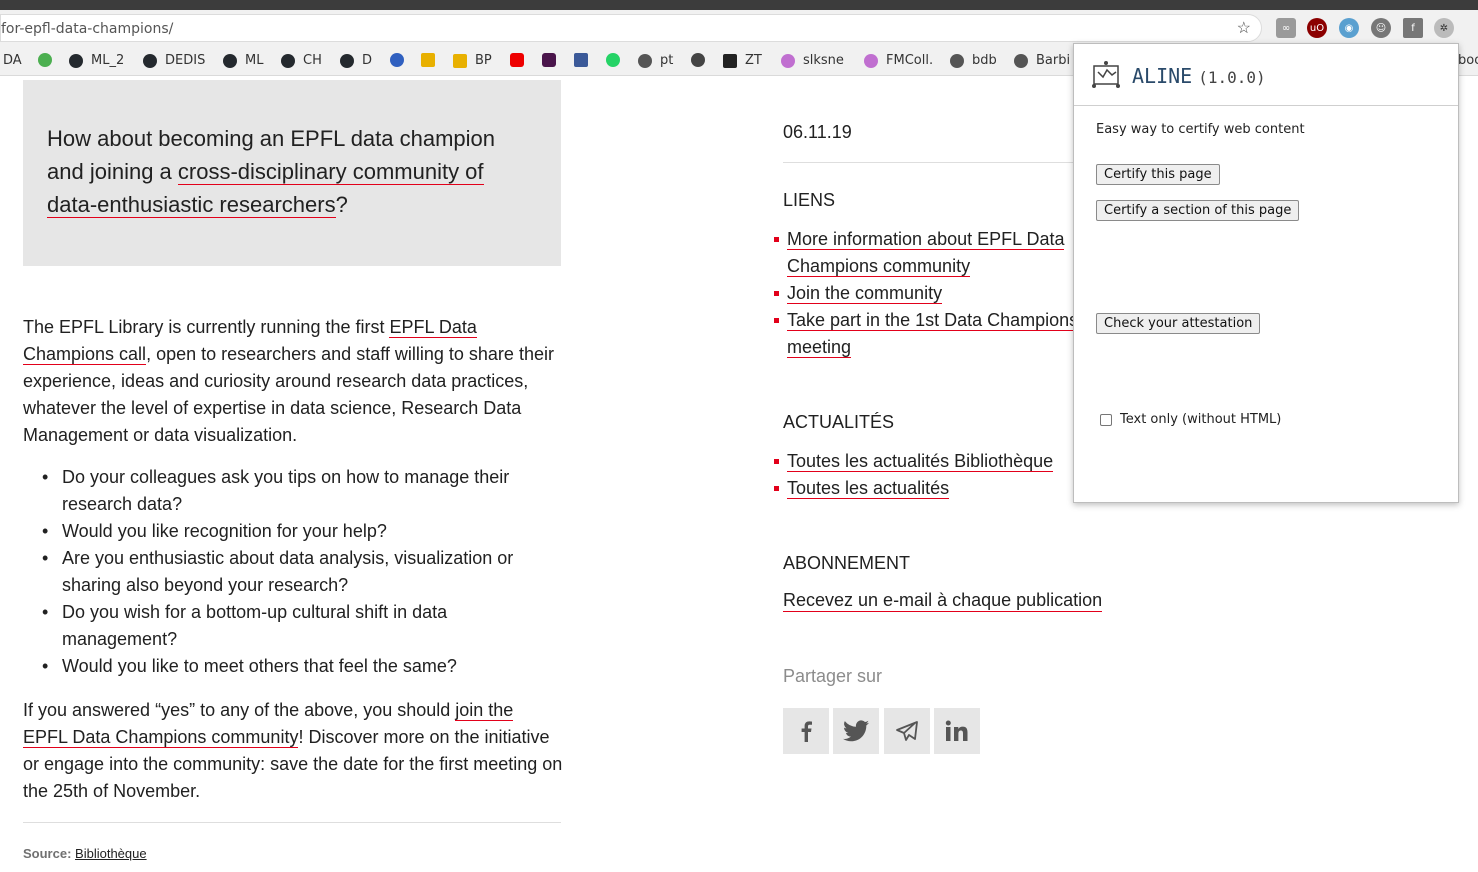  Describe the element at coordinates (1349, 28) in the screenshot. I see `extension-icon-3: ◉` at that location.